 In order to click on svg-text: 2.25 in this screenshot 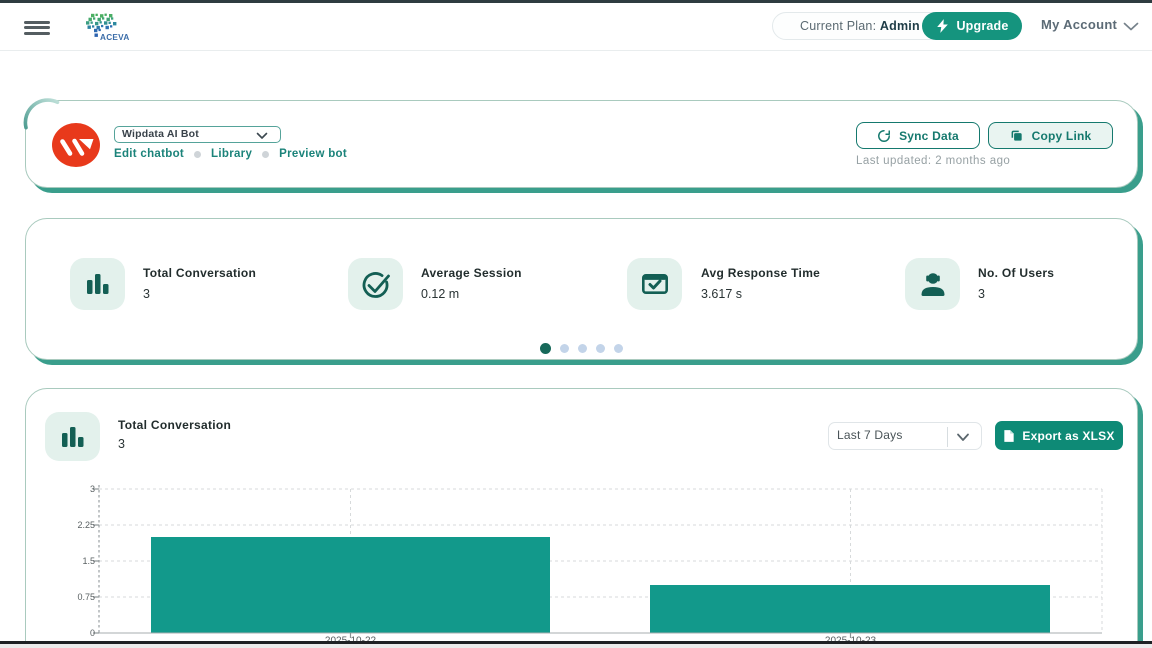, I will do `click(86, 525)`.